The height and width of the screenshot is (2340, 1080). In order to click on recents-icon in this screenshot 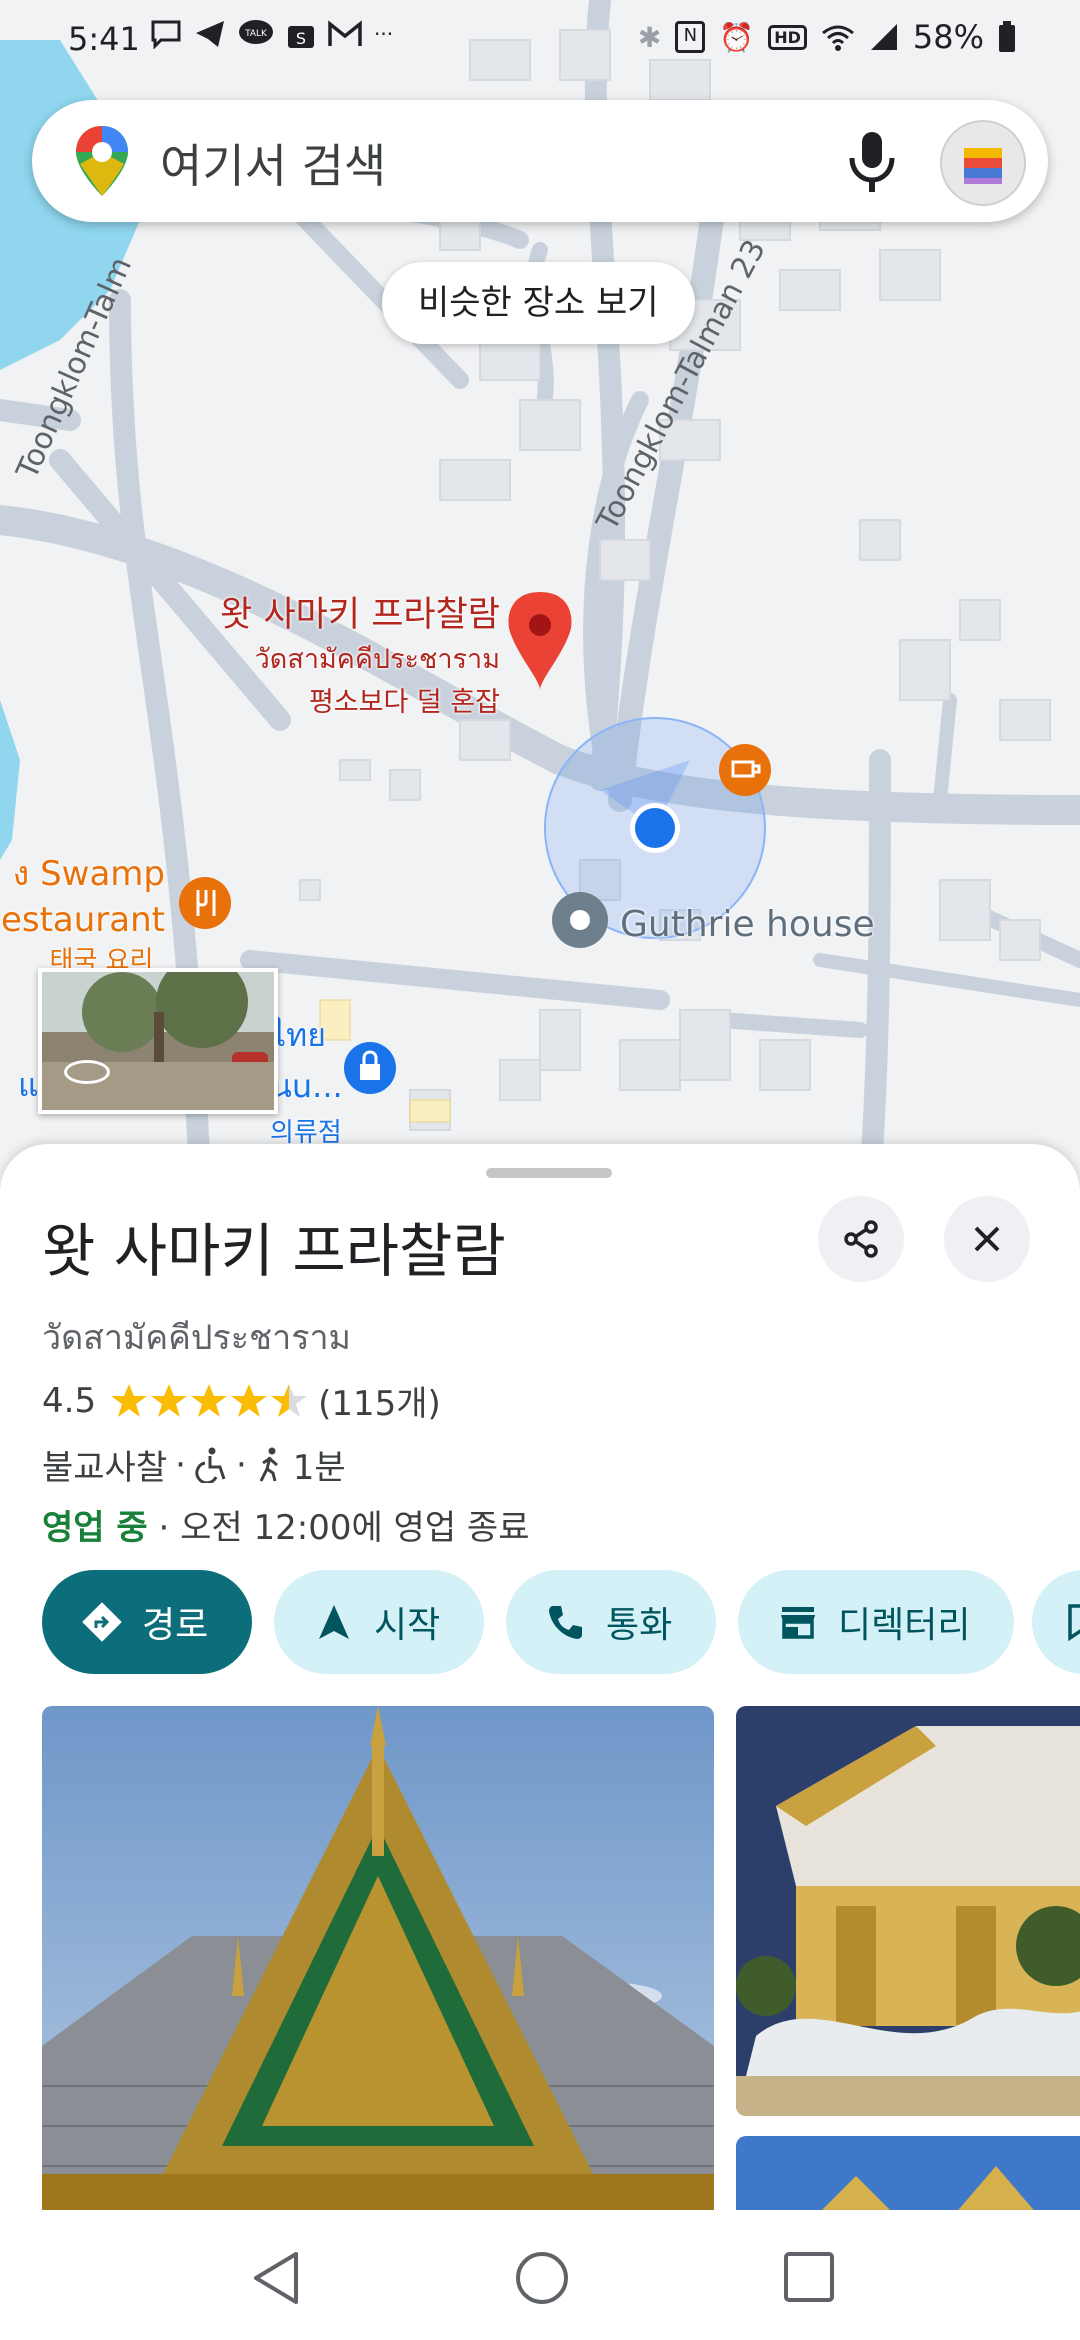, I will do `click(809, 2277)`.